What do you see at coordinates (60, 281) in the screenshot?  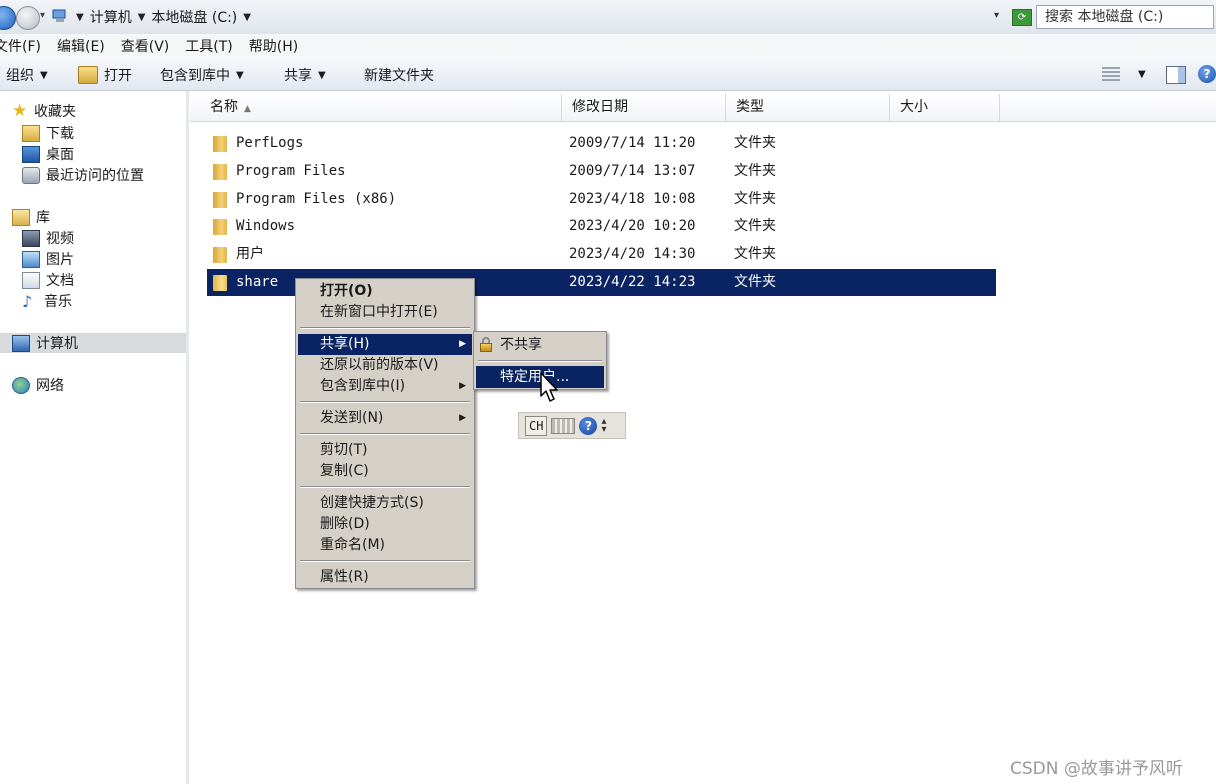 I see `nav-documents-label: 文档` at bounding box center [60, 281].